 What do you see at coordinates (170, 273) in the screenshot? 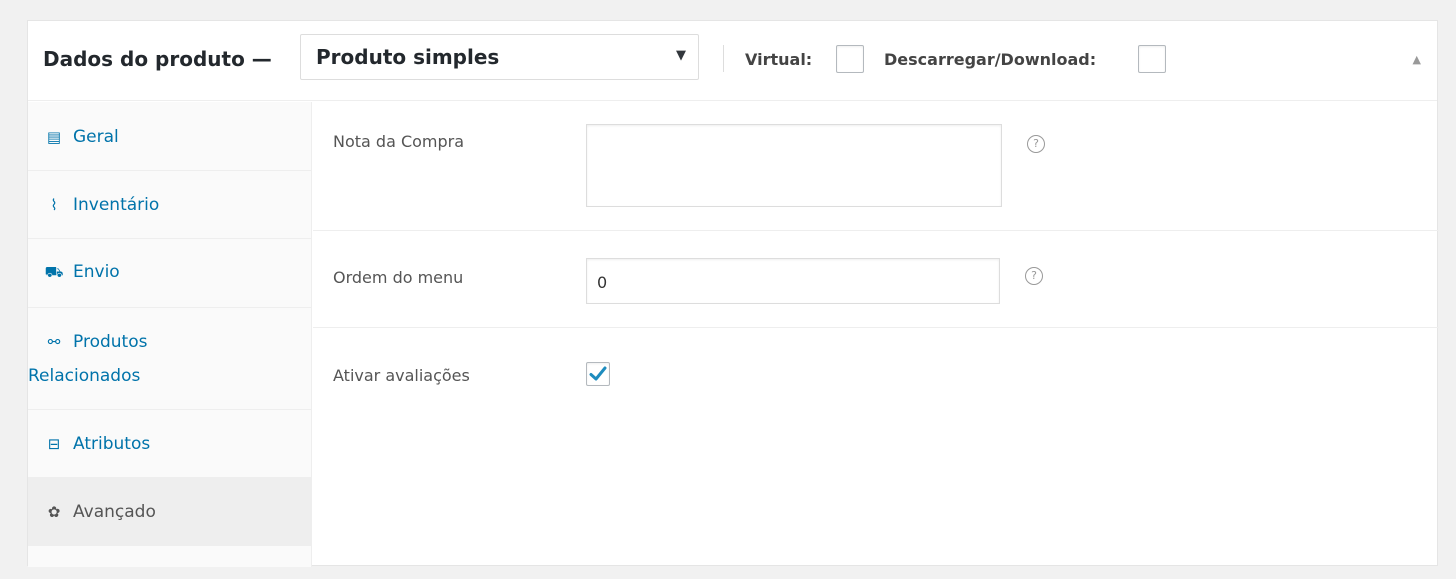
I see `tab-shipping: ⛟ Envio` at bounding box center [170, 273].